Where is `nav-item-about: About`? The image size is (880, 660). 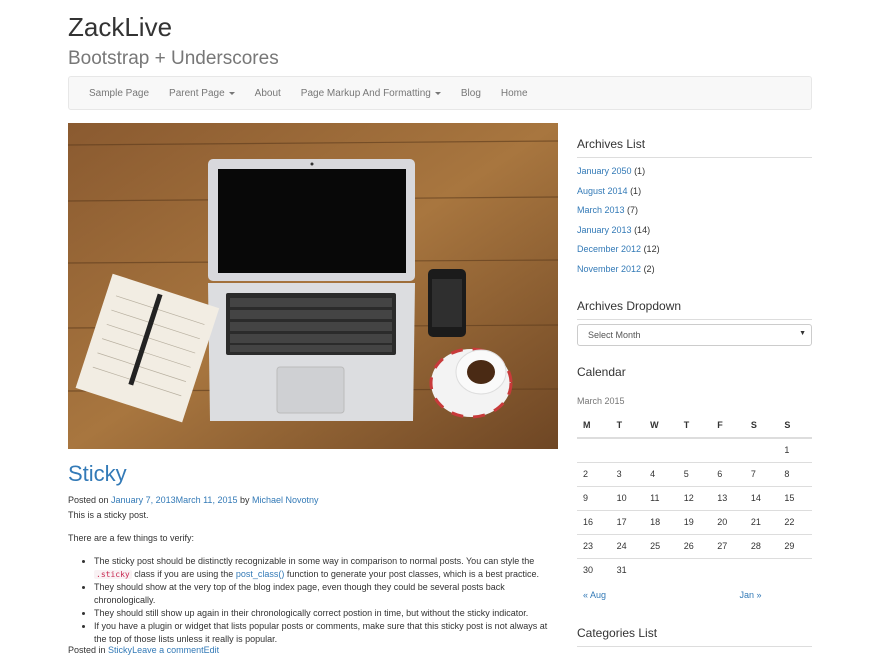
nav-item-about: About is located at coordinates (268, 93).